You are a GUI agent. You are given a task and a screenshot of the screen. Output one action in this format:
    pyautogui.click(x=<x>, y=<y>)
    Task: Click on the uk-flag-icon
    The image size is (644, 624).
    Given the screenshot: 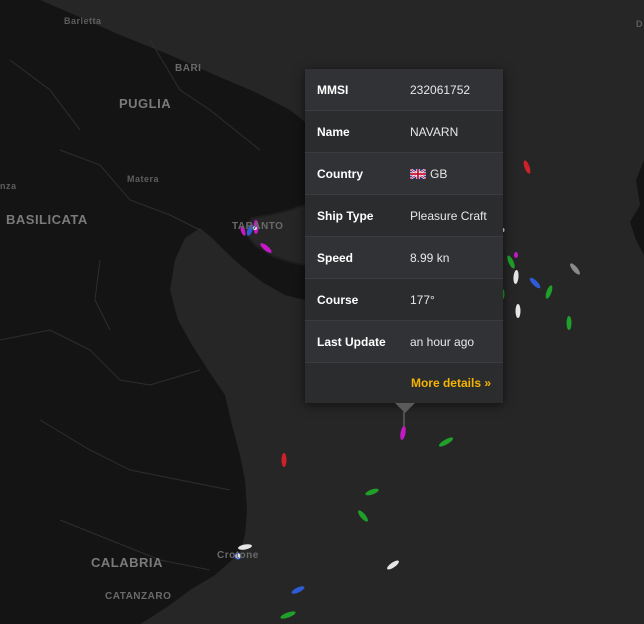 What is the action you would take?
    pyautogui.click(x=418, y=174)
    